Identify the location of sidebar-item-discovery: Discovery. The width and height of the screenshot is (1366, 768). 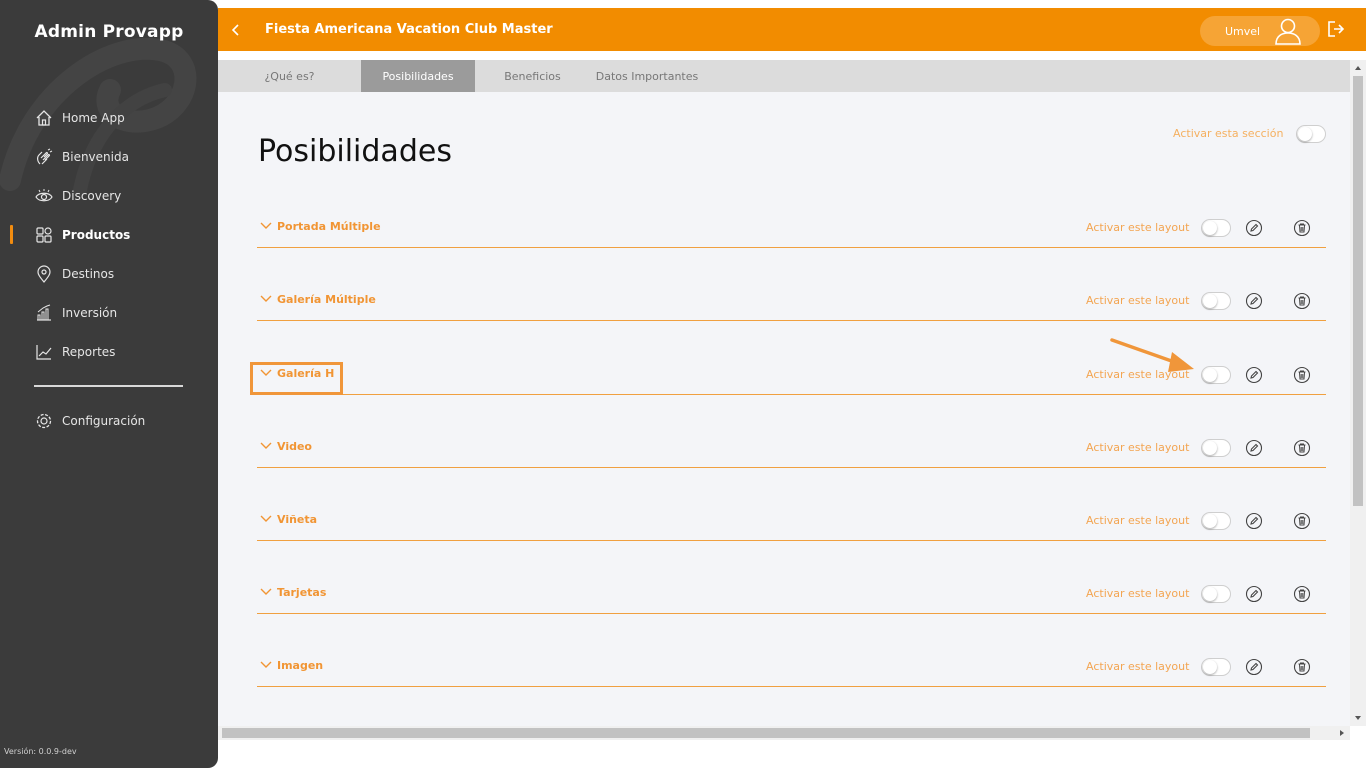
(109, 195).